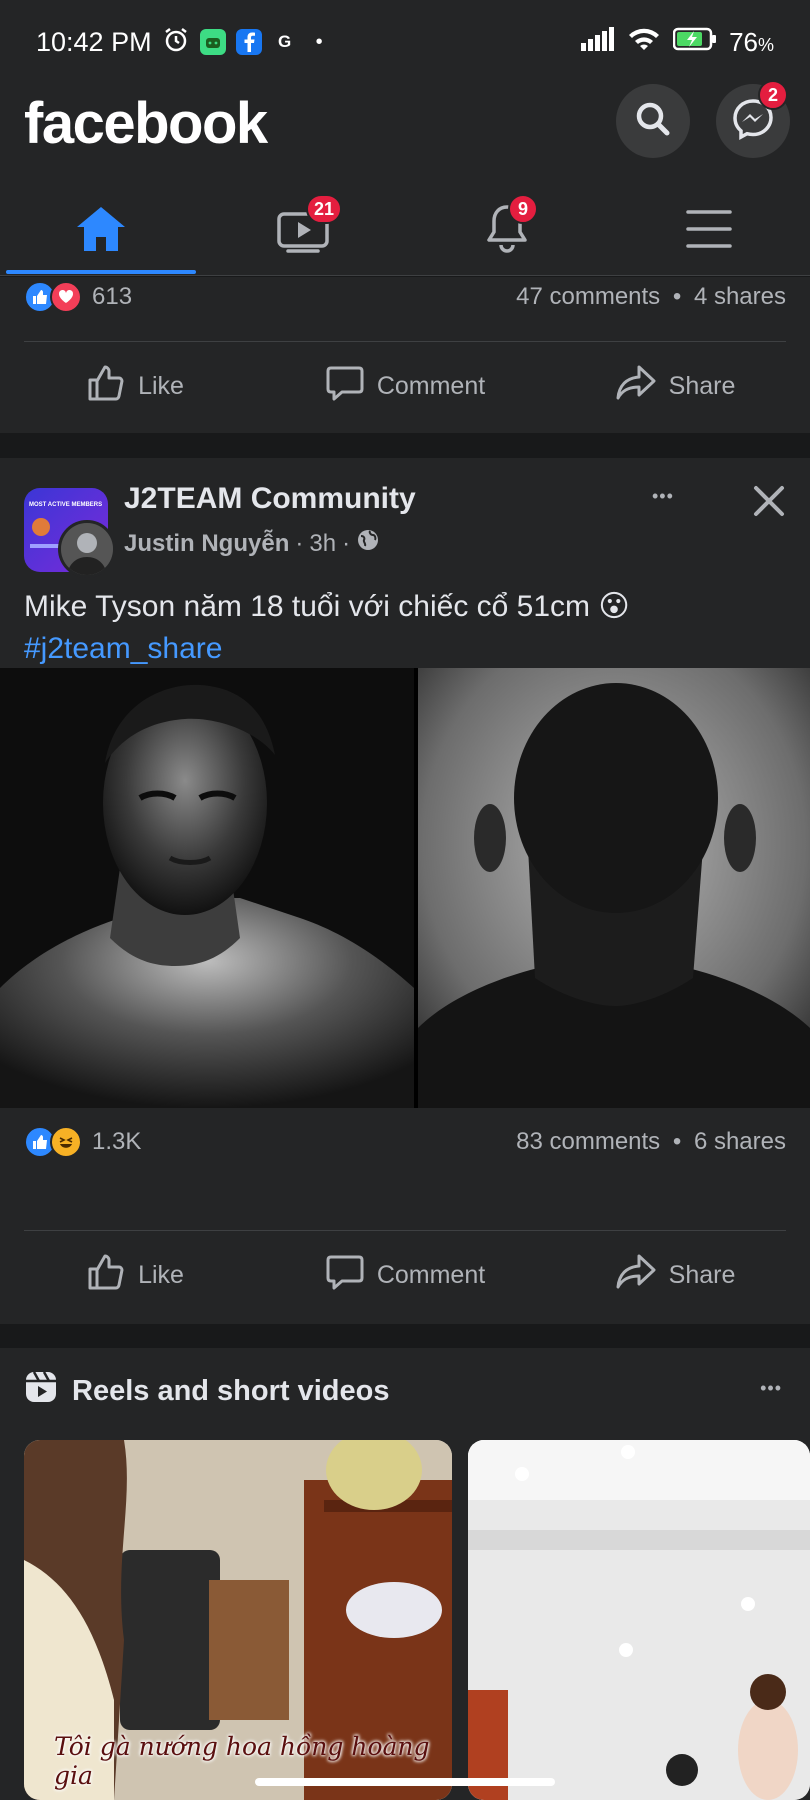 The width and height of the screenshot is (810, 1800). I want to click on android-icon, so click(212, 42).